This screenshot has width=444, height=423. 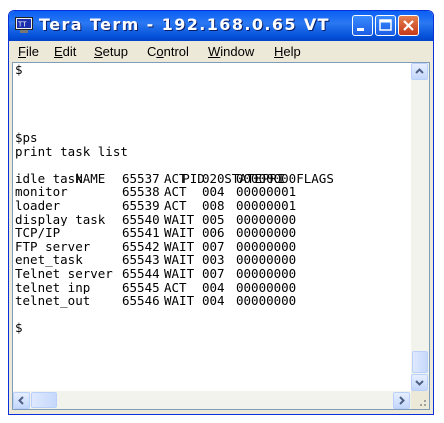 What do you see at coordinates (141, 273) in the screenshot?
I see `cell-pid: 65544` at bounding box center [141, 273].